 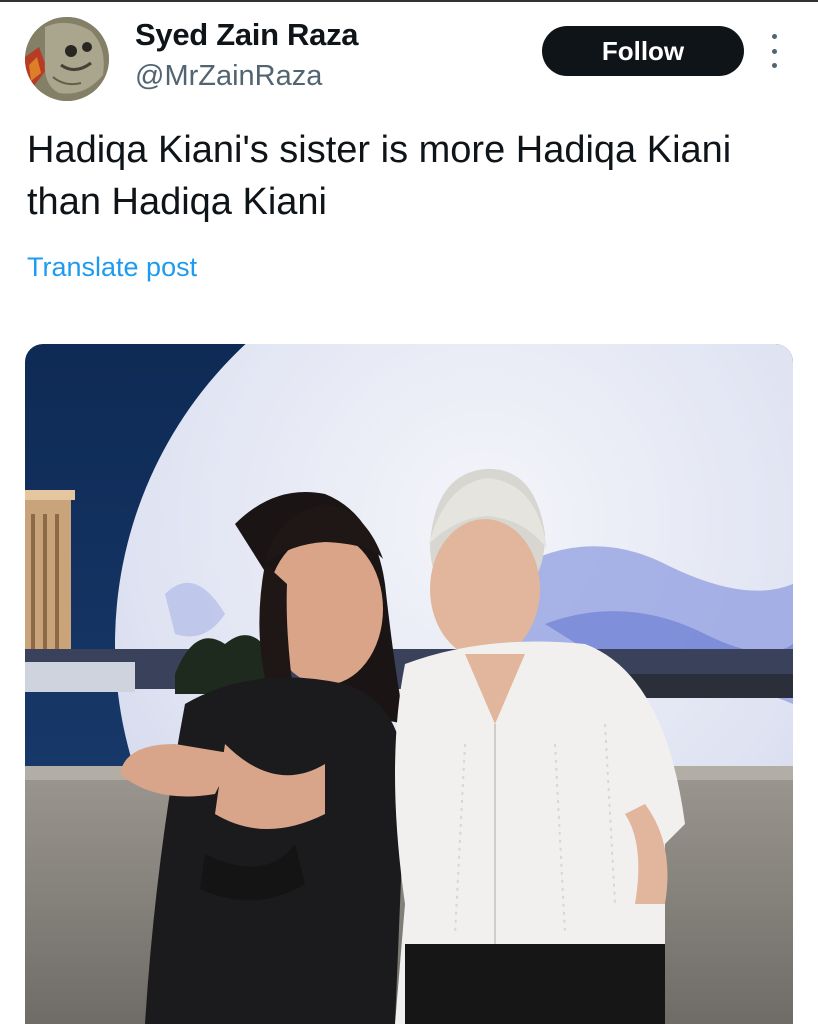 I want to click on avatar-image, so click(x=67, y=59).